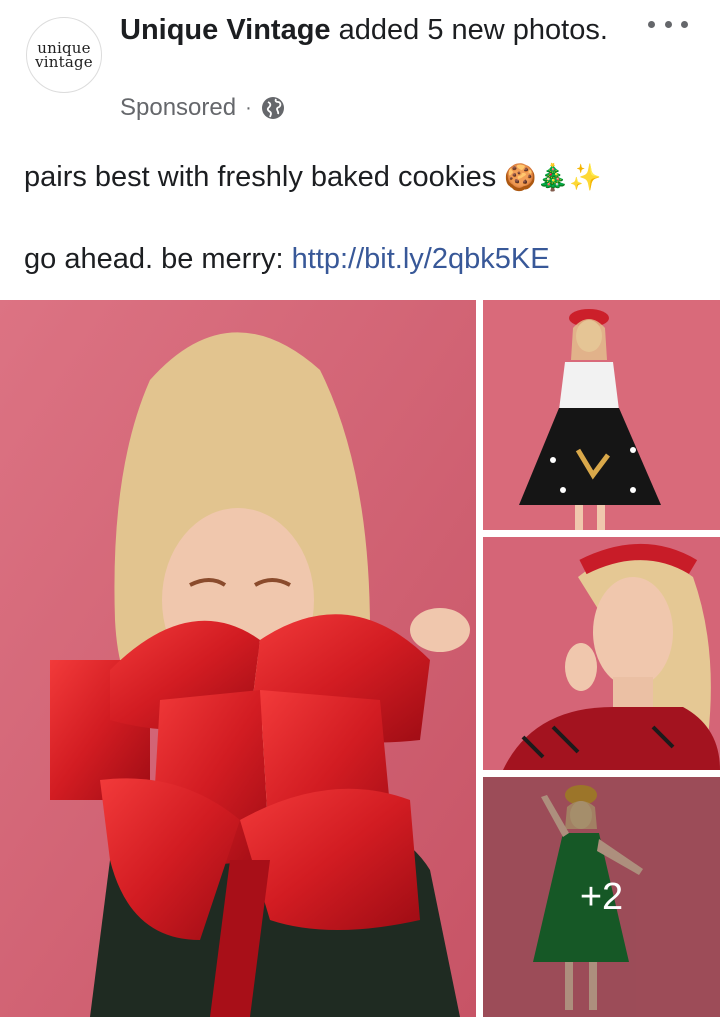 This screenshot has width=720, height=1017. Describe the element at coordinates (225, 30) in the screenshot. I see `page-name-link: Unique Vintage` at that location.